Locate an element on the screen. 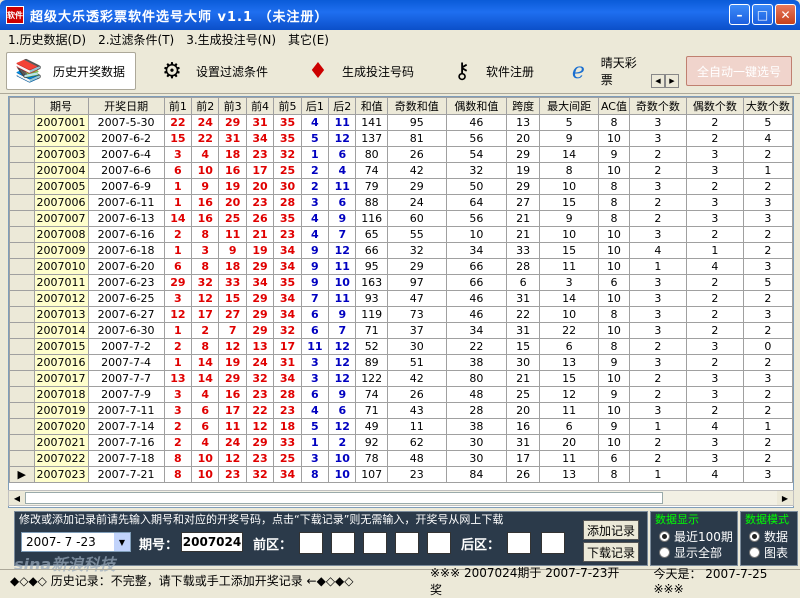 This screenshot has width=800, height=598. sunny-lottery-button: ℯ 晴天彩票 is located at coordinates (604, 71).